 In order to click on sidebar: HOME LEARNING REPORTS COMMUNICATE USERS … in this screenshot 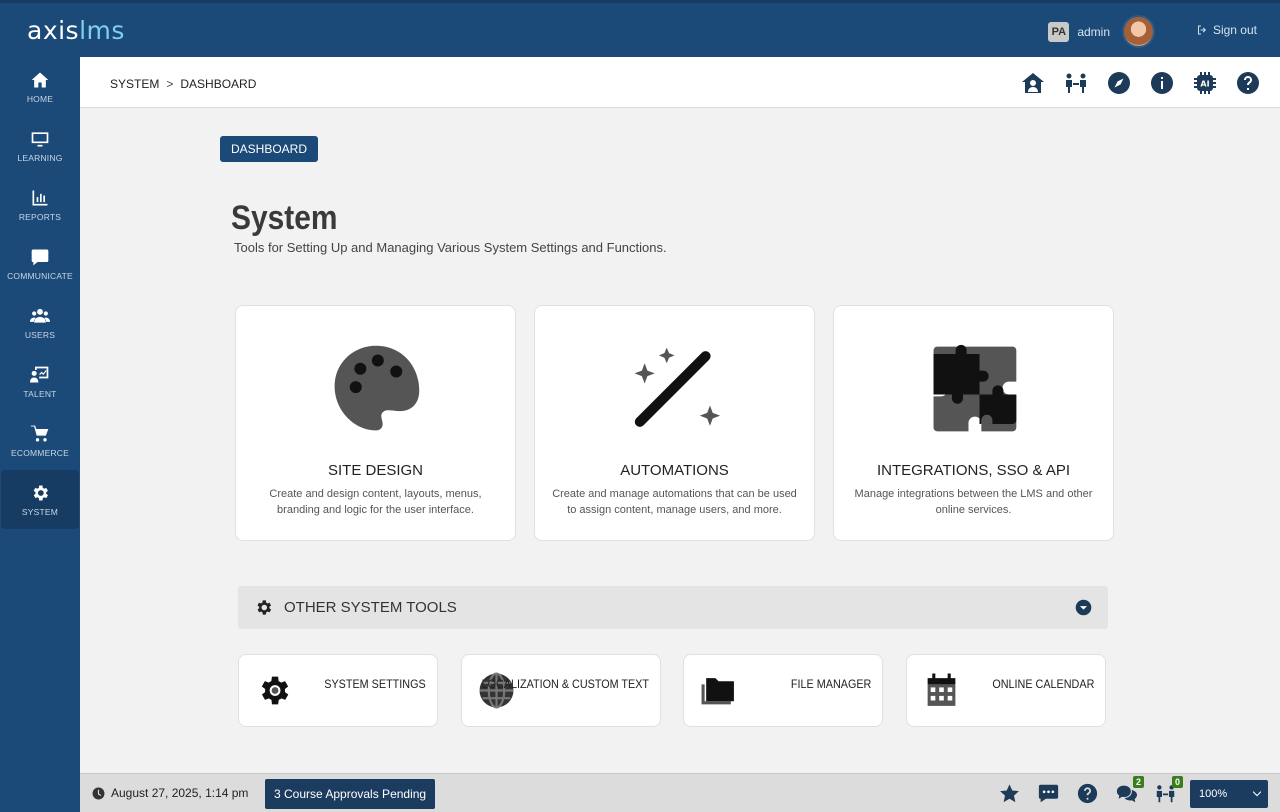, I will do `click(40, 434)`.